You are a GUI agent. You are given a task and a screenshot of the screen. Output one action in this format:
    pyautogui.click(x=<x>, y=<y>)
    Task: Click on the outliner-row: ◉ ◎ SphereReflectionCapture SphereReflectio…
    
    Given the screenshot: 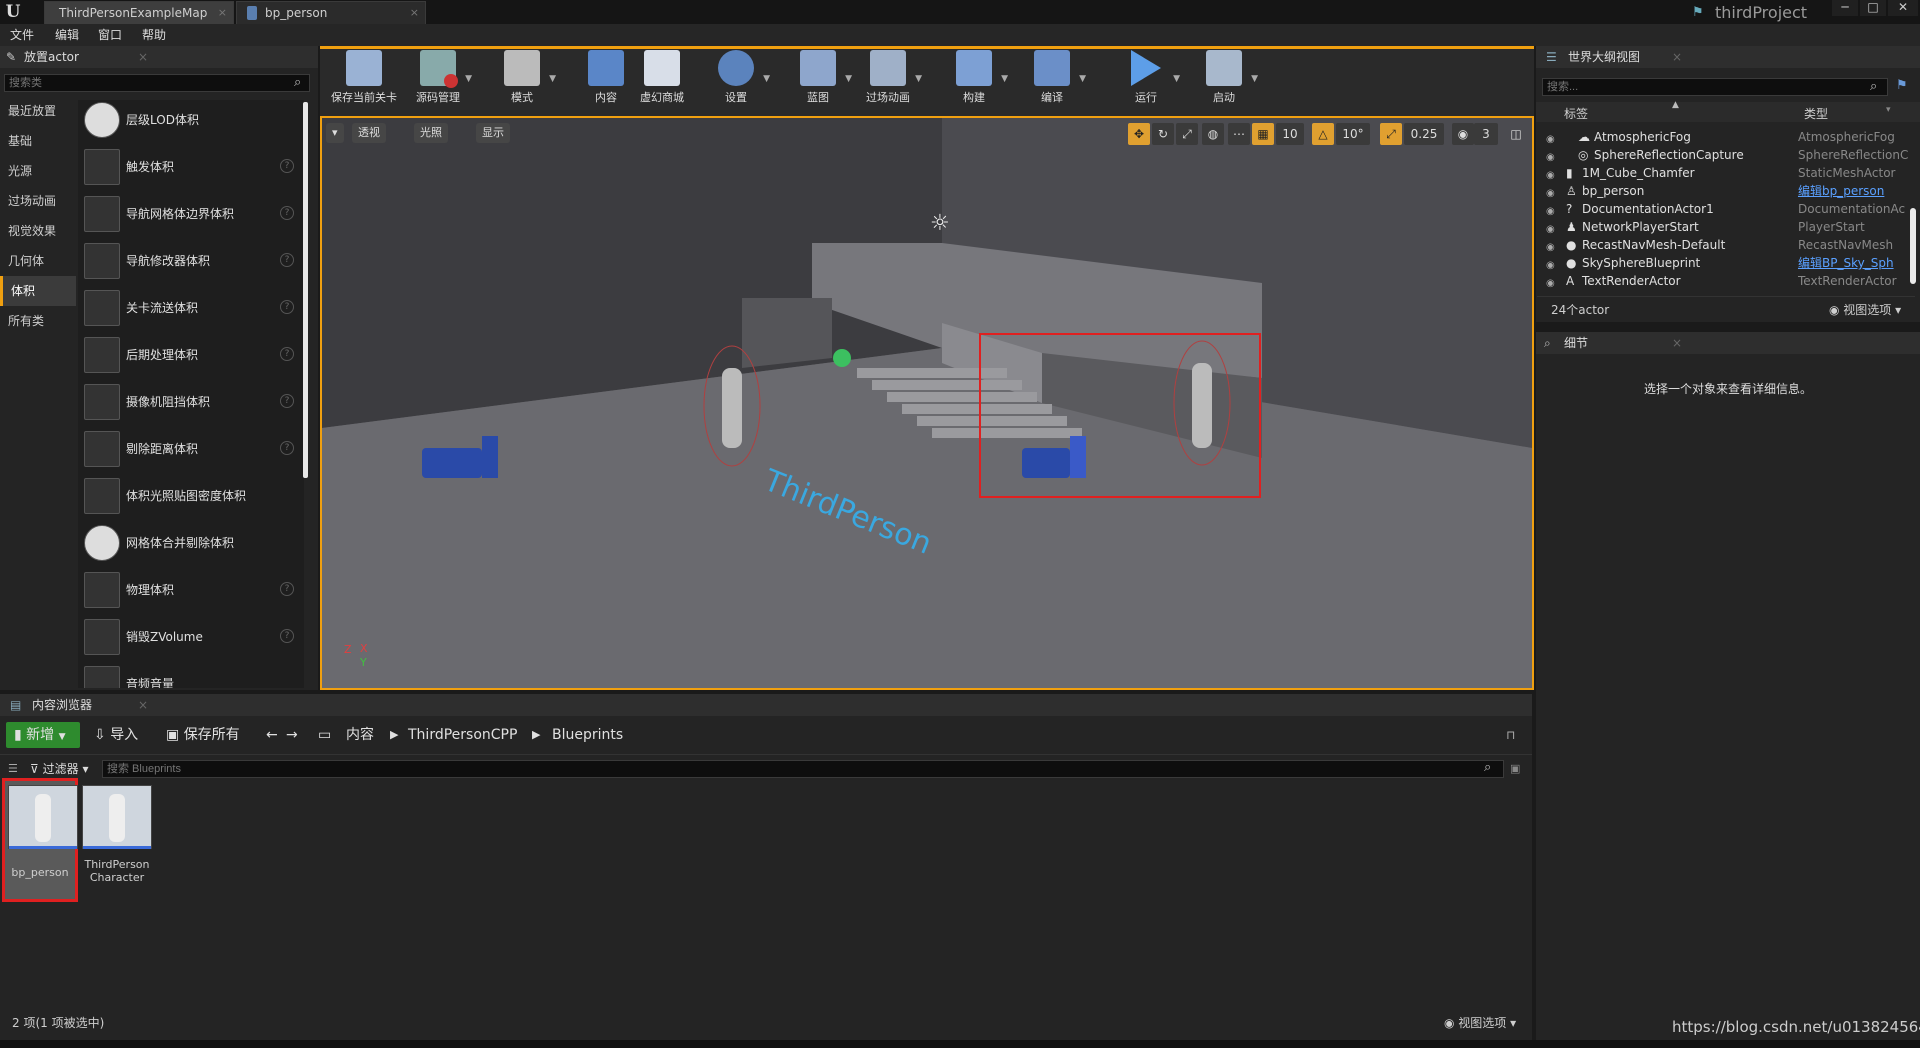 What is the action you would take?
    pyautogui.click(x=1730, y=155)
    